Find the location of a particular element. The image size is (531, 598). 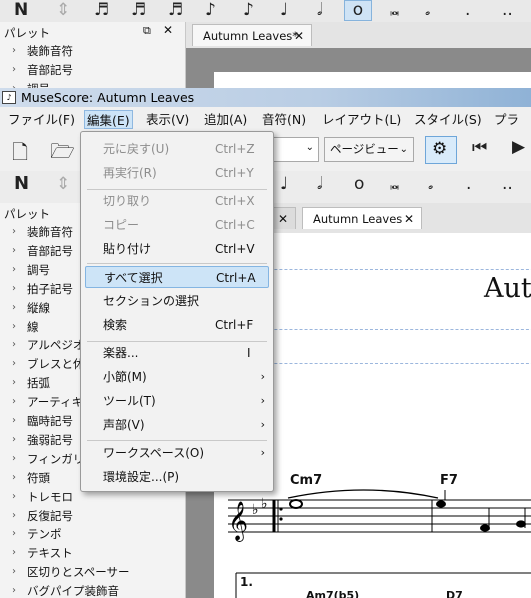

palette-item: › 装飾音符 is located at coordinates (91, 51).